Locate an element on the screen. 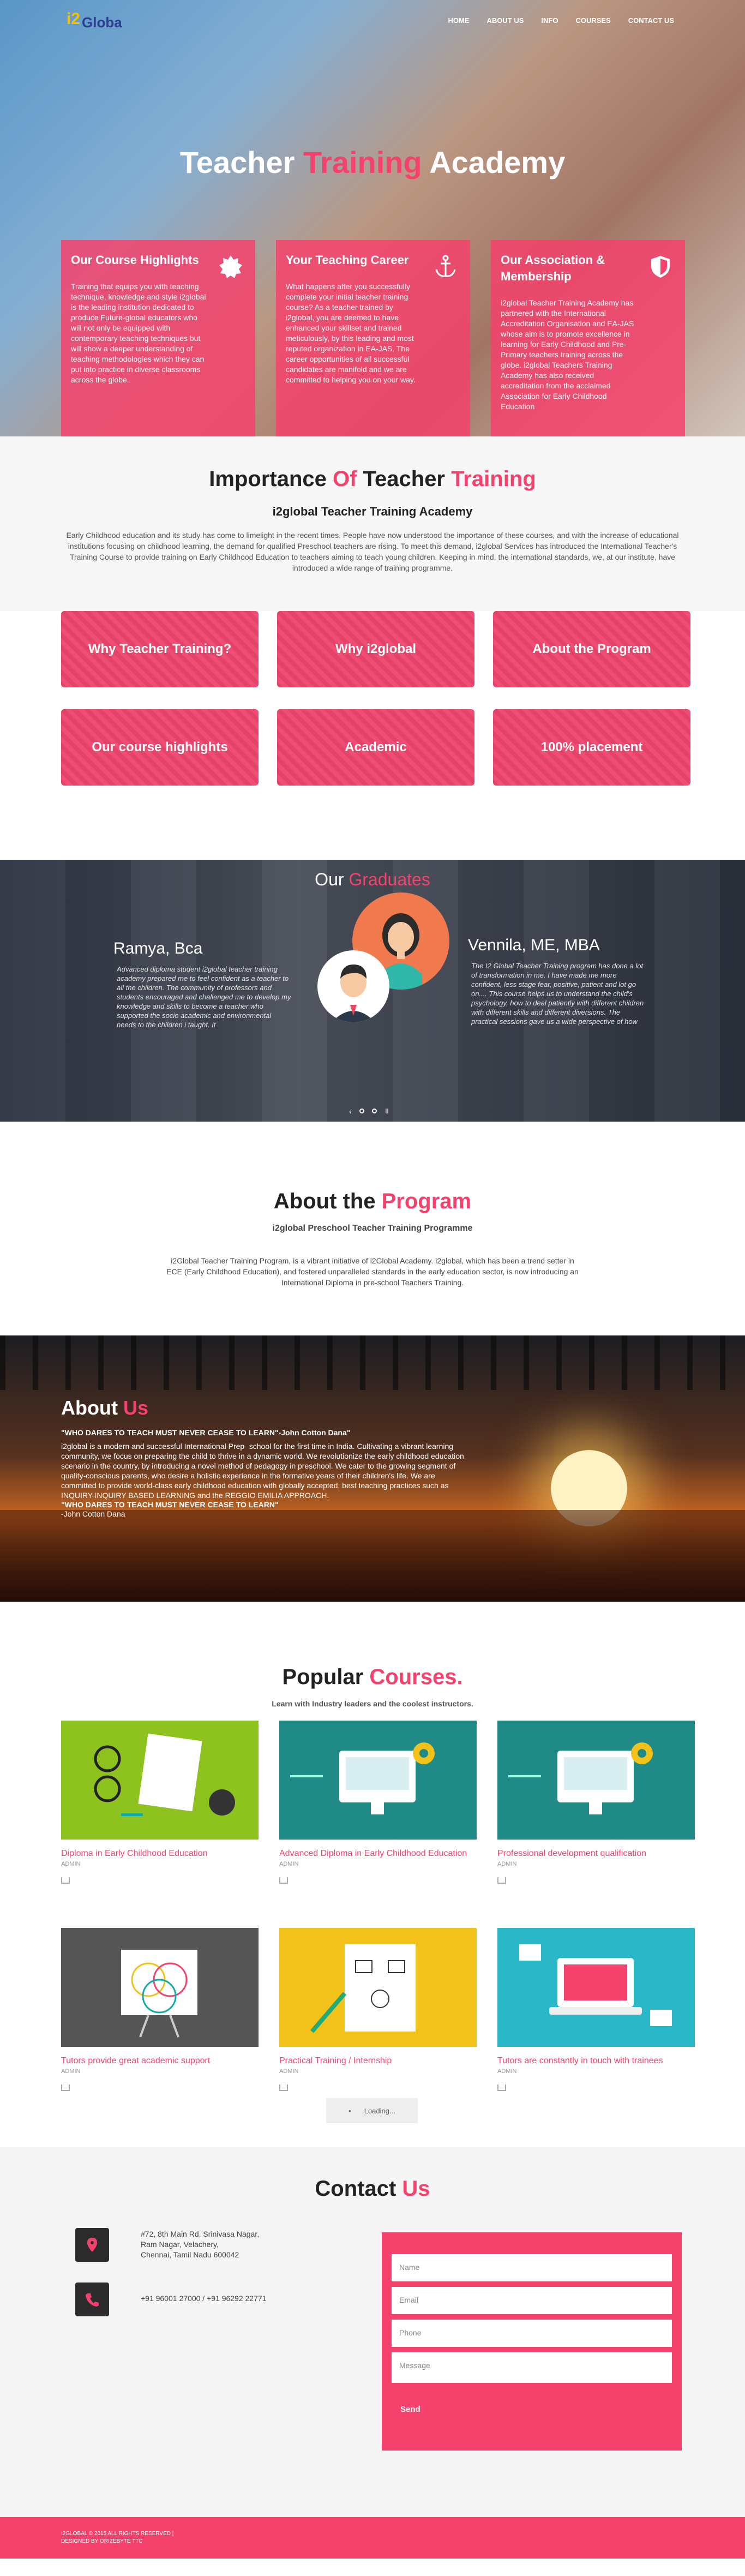  monitor-gear-icon is located at coordinates (362, 1778).